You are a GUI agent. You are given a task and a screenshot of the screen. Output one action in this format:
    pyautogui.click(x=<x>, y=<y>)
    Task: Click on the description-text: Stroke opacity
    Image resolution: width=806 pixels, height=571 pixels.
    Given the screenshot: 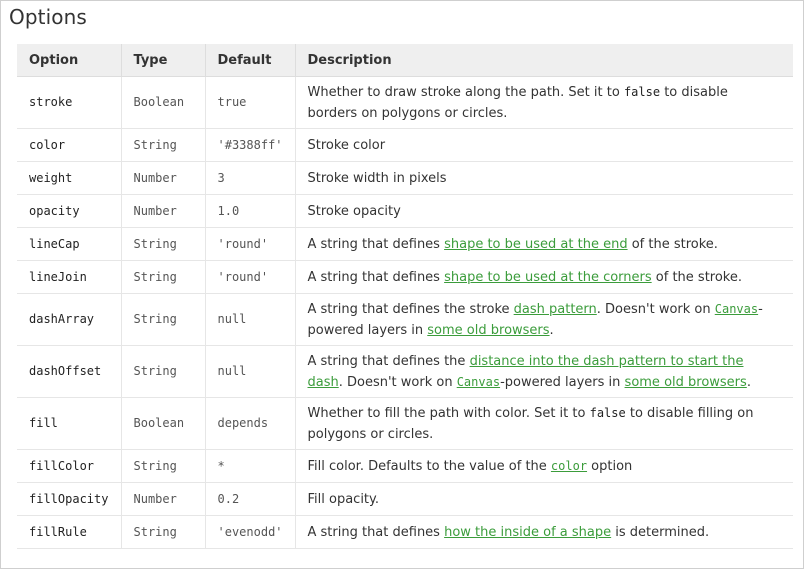 What is the action you would take?
    pyautogui.click(x=354, y=211)
    